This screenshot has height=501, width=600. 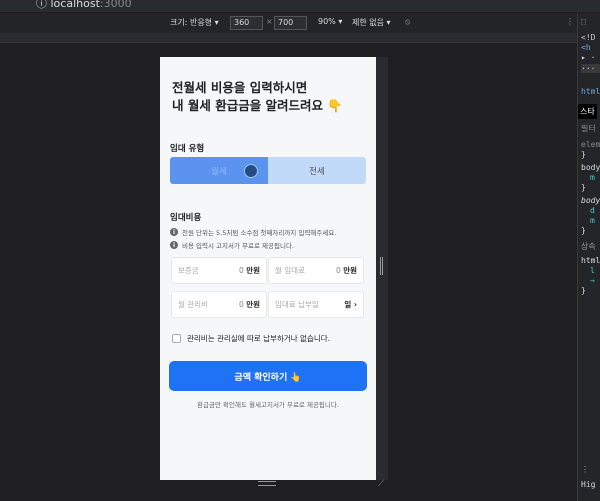 I want to click on rental-type-toggle: 월세 전세, so click(x=268, y=170).